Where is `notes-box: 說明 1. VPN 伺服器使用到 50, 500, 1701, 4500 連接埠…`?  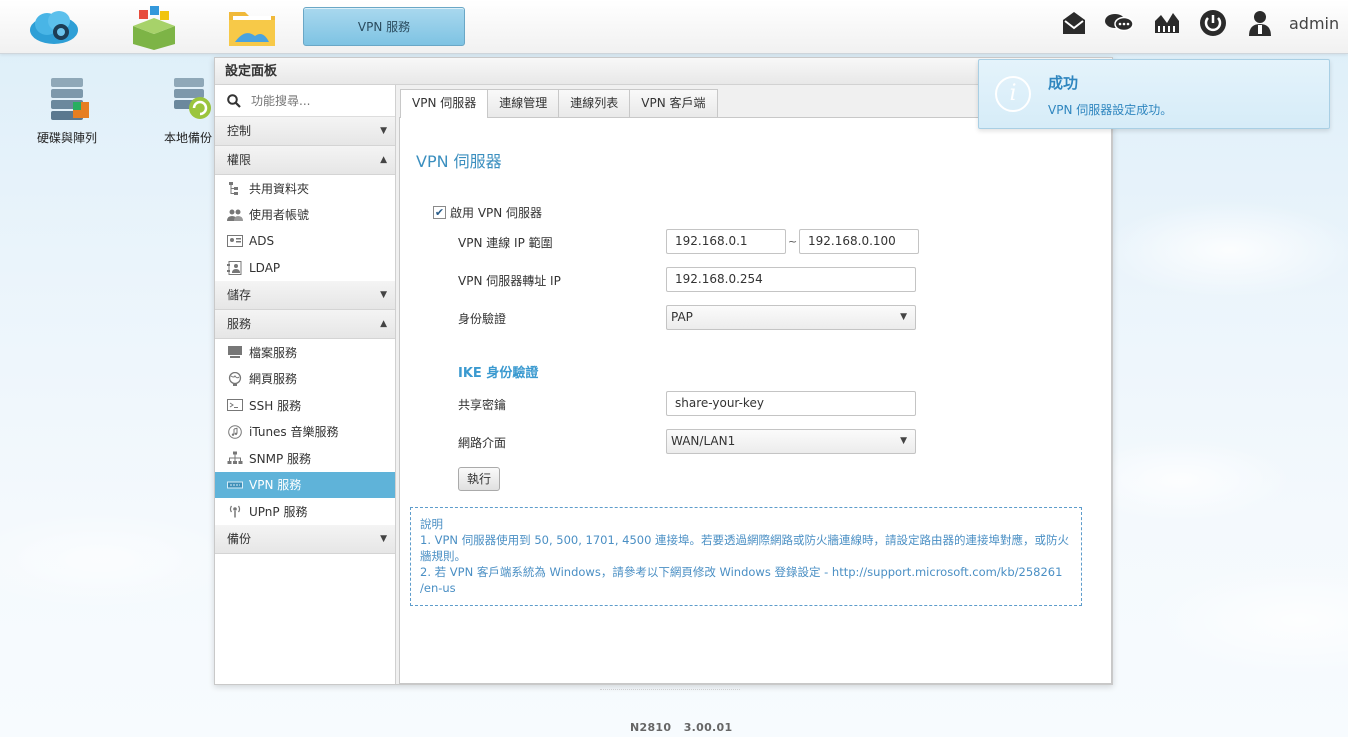 notes-box: 說明 1. VPN 伺服器使用到 50, 500, 1701, 4500 連接埠… is located at coordinates (746, 556).